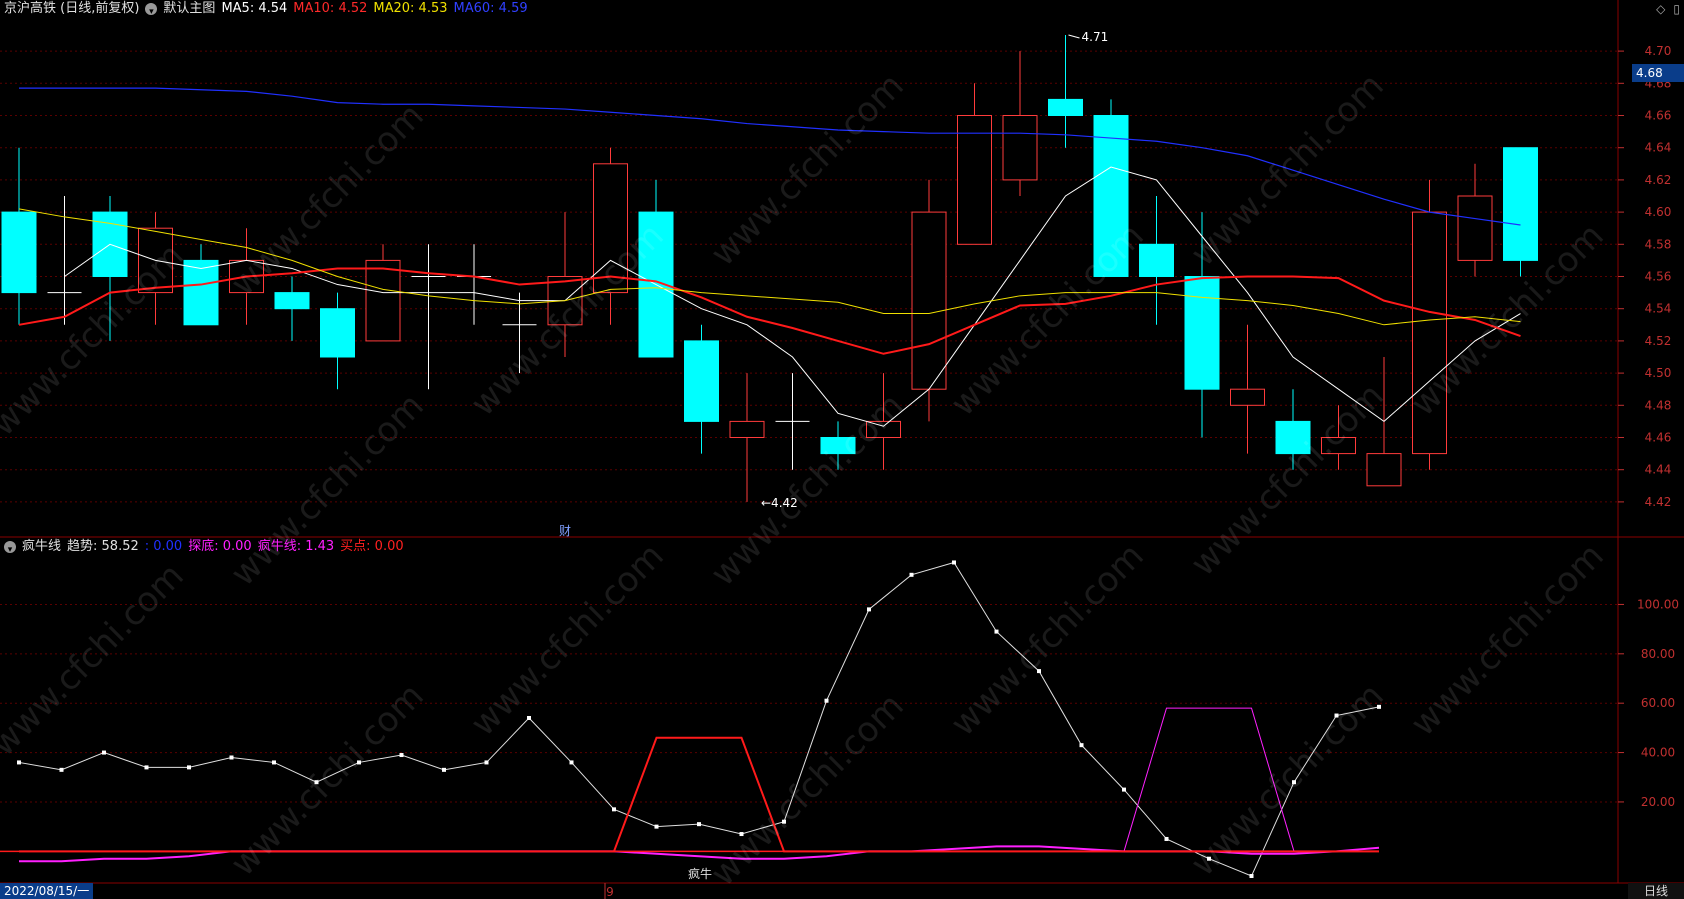 This screenshot has height=899, width=1684. I want to click on indicator-tick-label: 80.00, so click(1658, 654).